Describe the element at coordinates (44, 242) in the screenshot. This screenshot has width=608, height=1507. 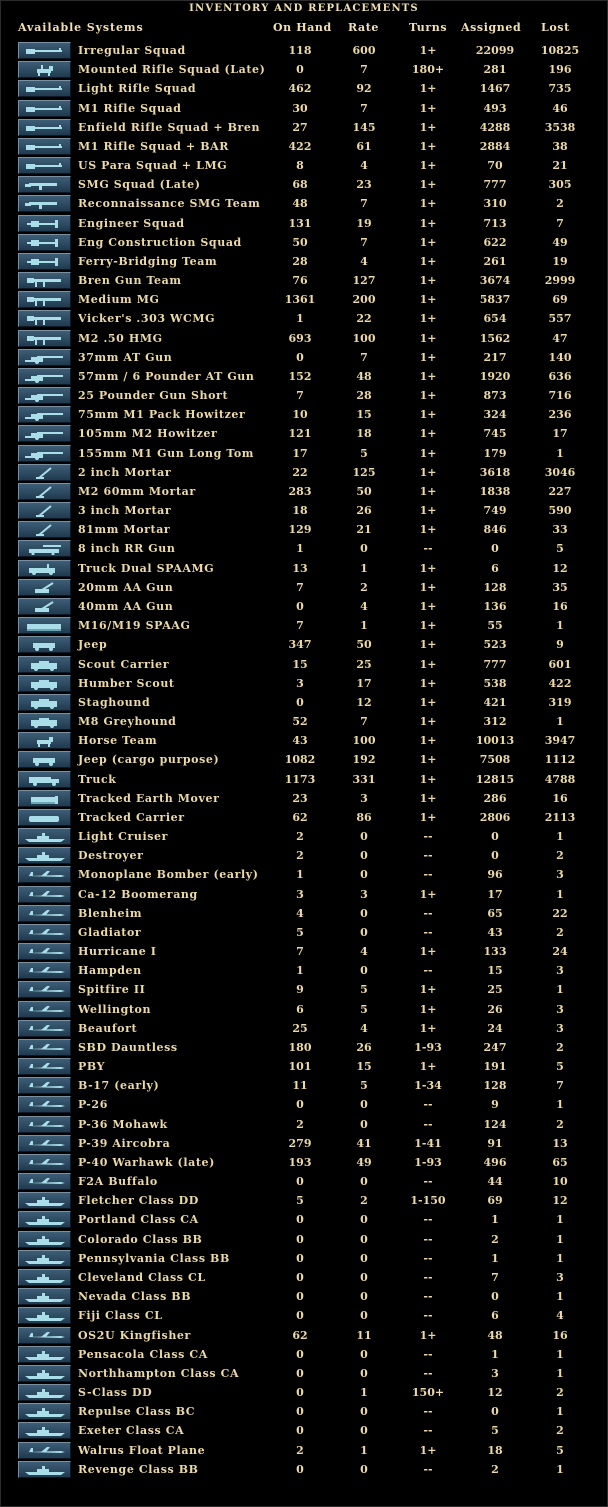
I see `engineer-icon` at that location.